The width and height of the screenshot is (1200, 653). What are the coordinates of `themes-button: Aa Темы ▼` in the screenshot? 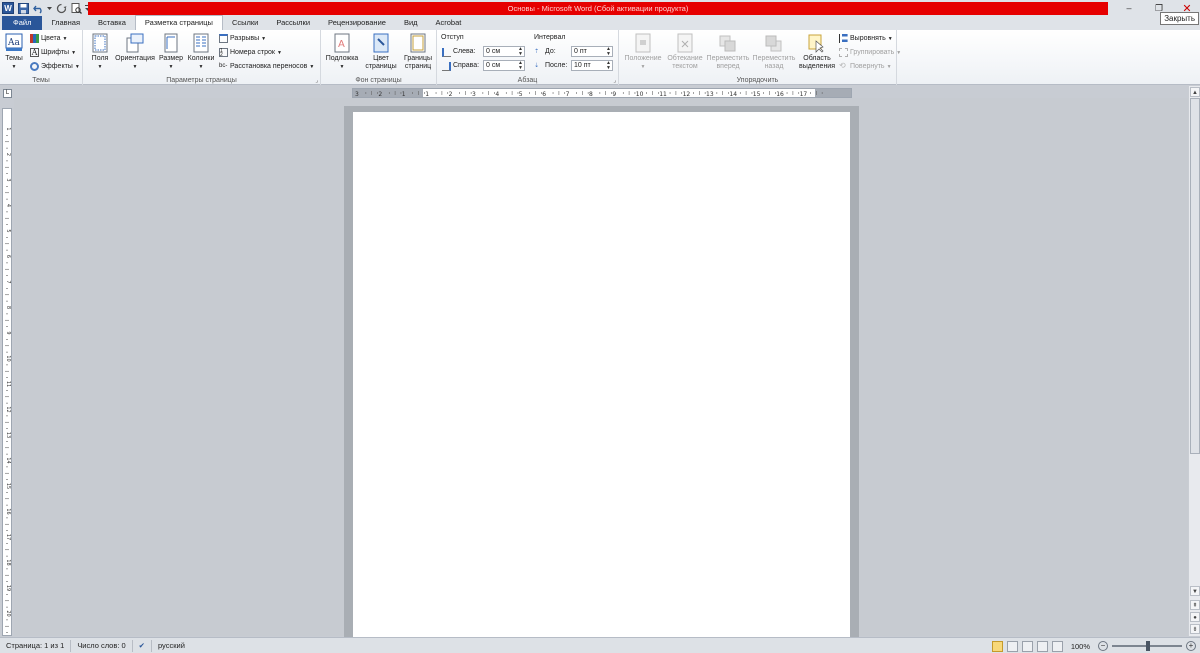 It's located at (14, 52).